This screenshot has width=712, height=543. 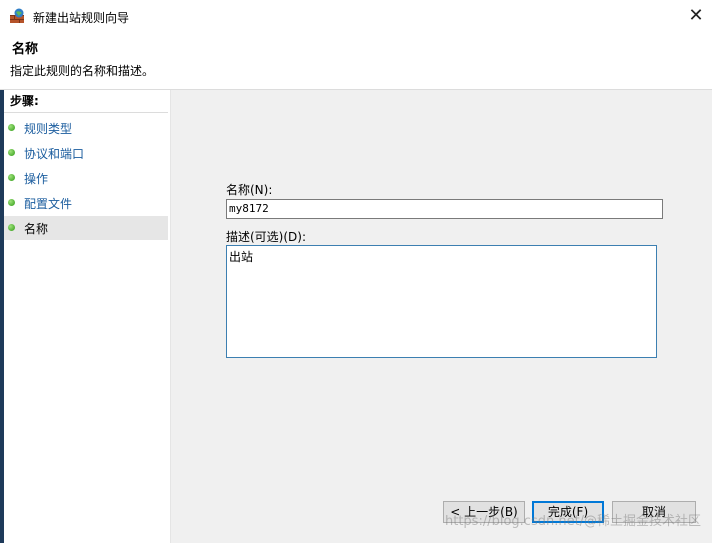 What do you see at coordinates (82, 71) in the screenshot?
I see `page-subtitle: 指定此规则的名称和描述。` at bounding box center [82, 71].